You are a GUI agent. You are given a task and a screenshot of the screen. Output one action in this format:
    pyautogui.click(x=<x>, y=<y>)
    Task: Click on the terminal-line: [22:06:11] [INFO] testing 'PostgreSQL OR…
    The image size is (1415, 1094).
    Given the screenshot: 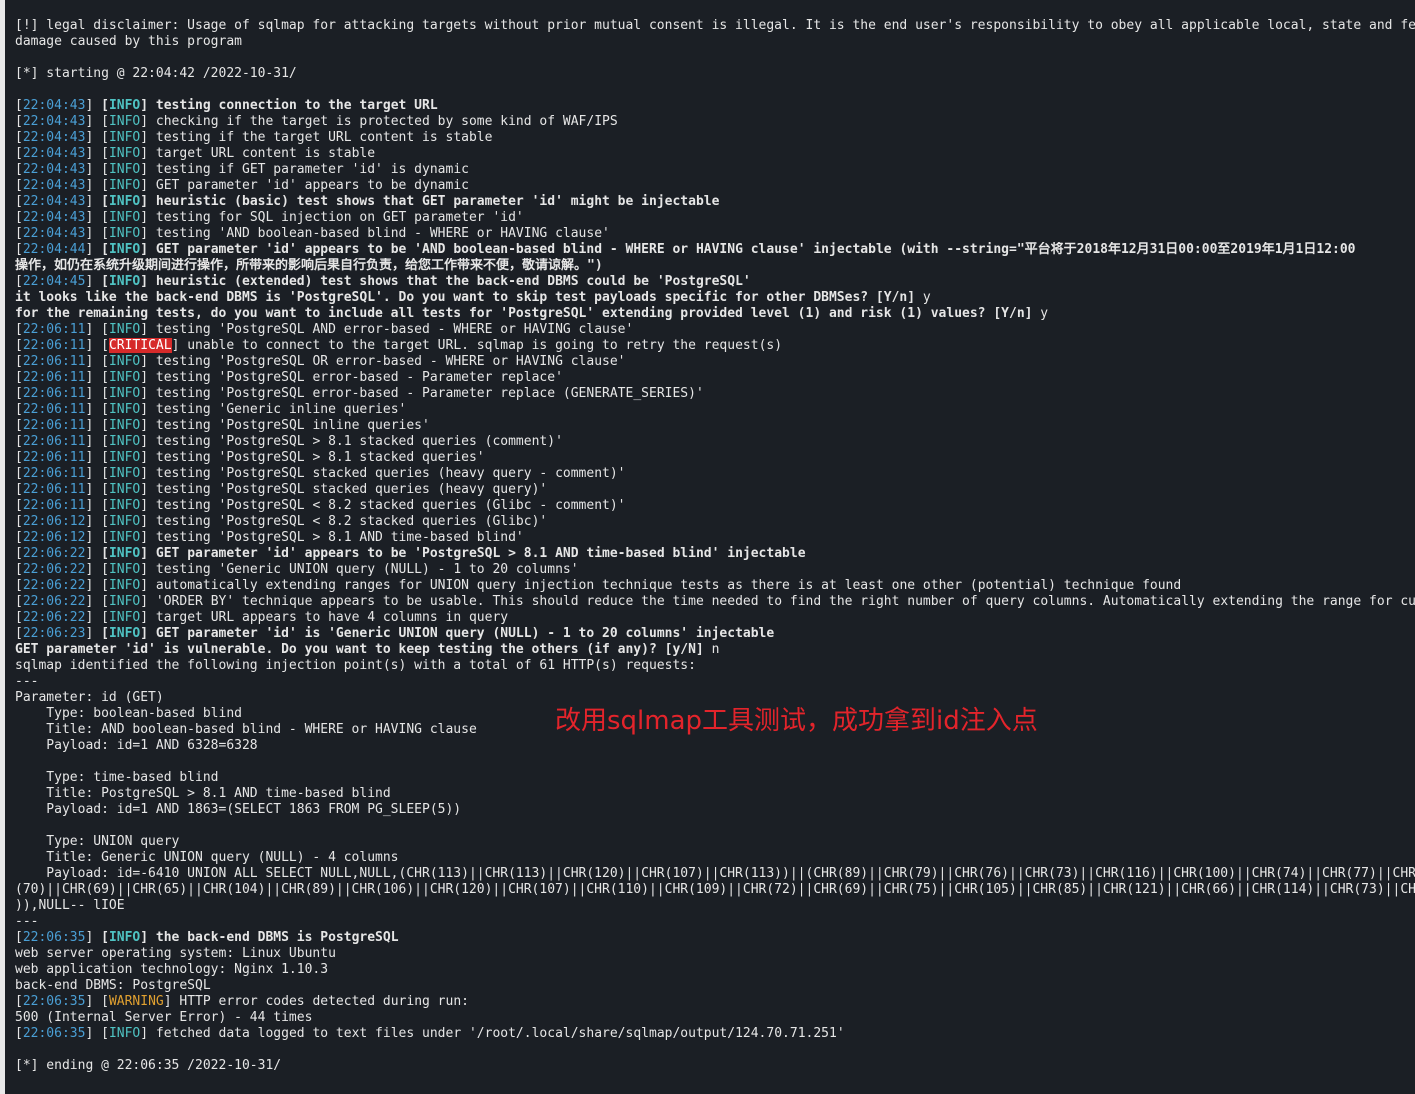 What is the action you would take?
    pyautogui.click(x=715, y=362)
    